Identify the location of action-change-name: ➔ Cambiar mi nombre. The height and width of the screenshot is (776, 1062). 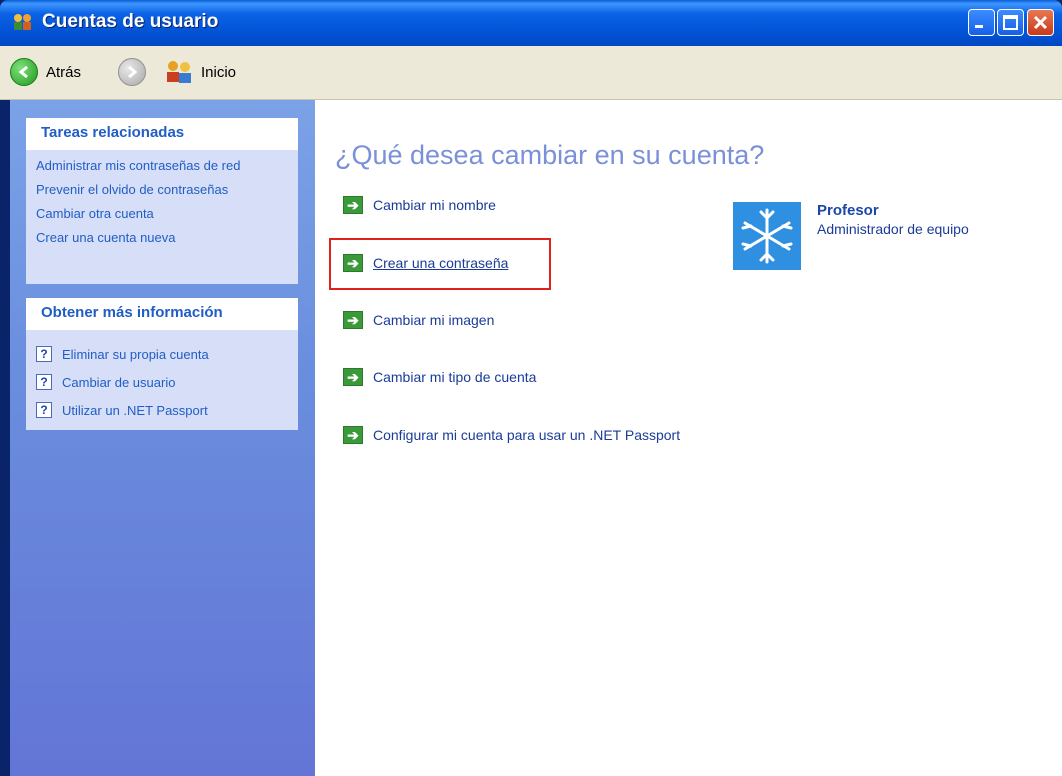
(419, 205).